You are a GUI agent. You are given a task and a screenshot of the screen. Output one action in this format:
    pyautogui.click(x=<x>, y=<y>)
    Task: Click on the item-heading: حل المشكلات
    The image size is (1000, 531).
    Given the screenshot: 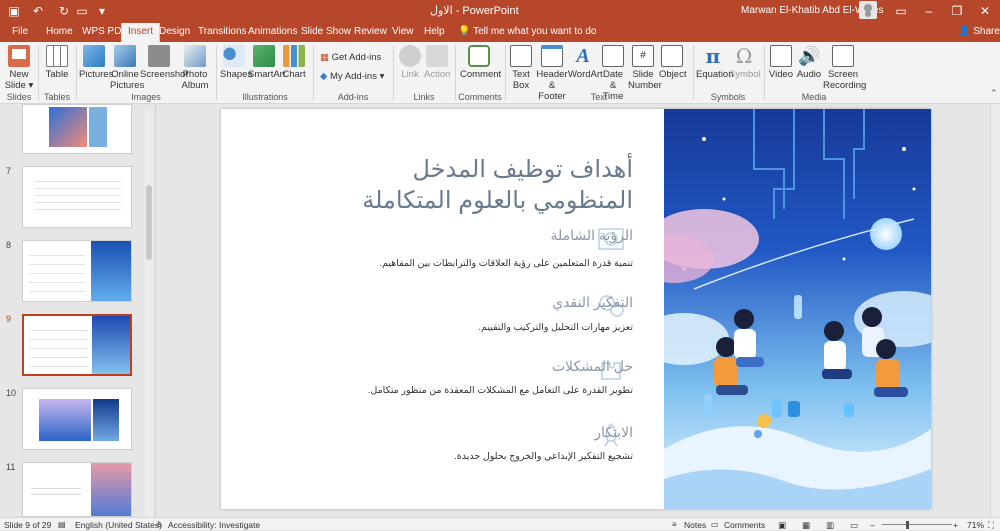 What is the action you would take?
    pyautogui.click(x=592, y=366)
    